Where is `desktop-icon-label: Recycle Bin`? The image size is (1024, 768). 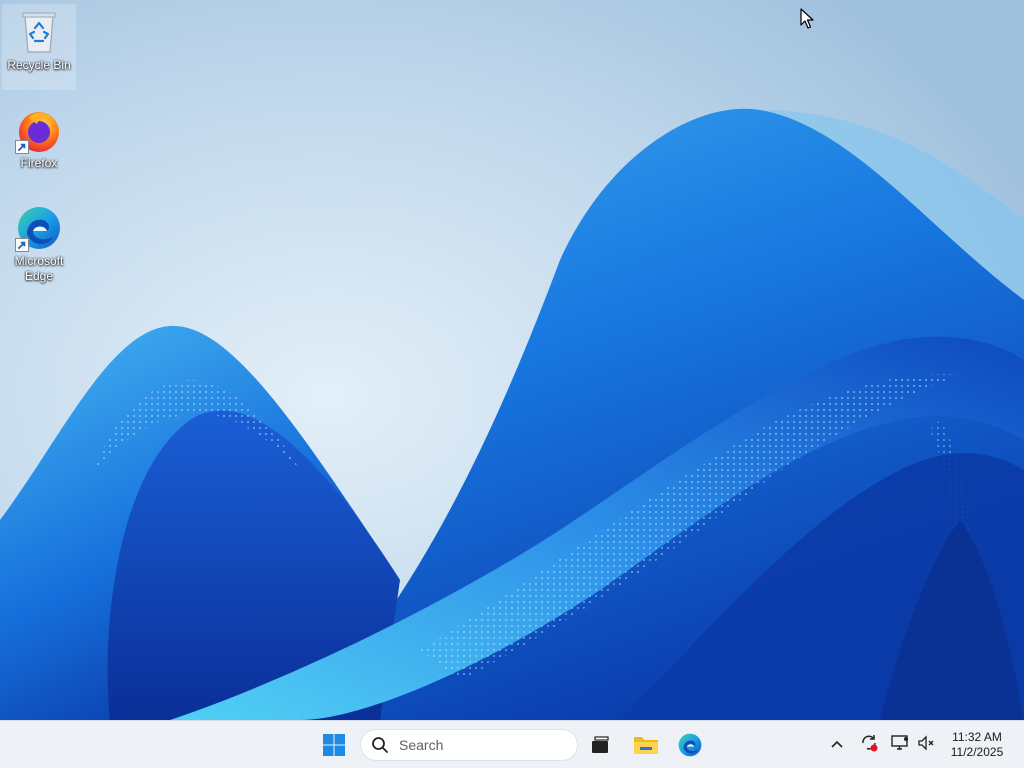
desktop-icon-label: Recycle Bin is located at coordinates (39, 65).